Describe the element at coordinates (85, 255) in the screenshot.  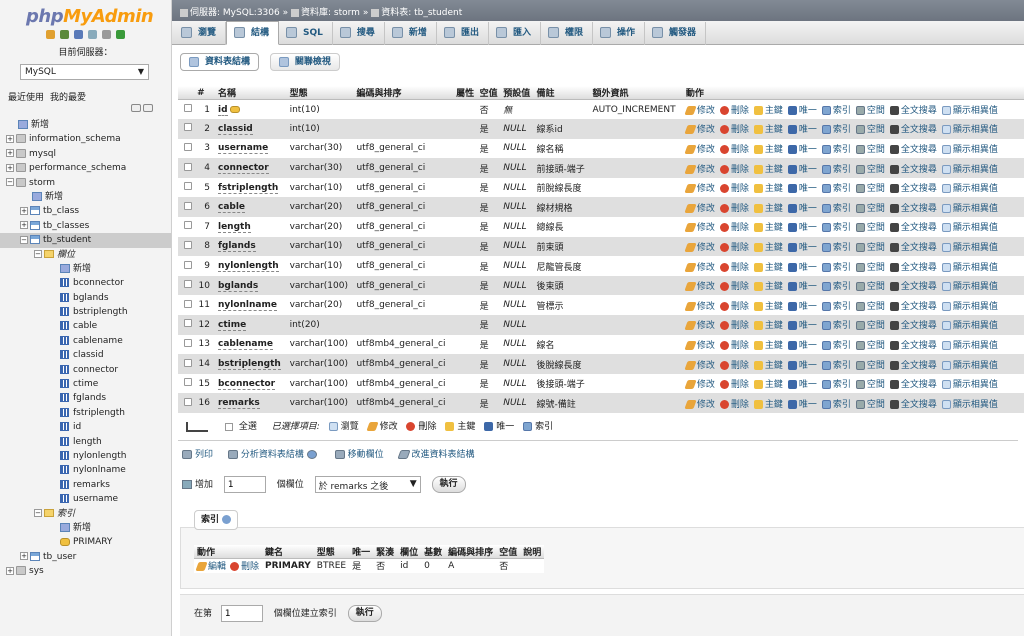
I see `tree-item: − 欄位` at that location.